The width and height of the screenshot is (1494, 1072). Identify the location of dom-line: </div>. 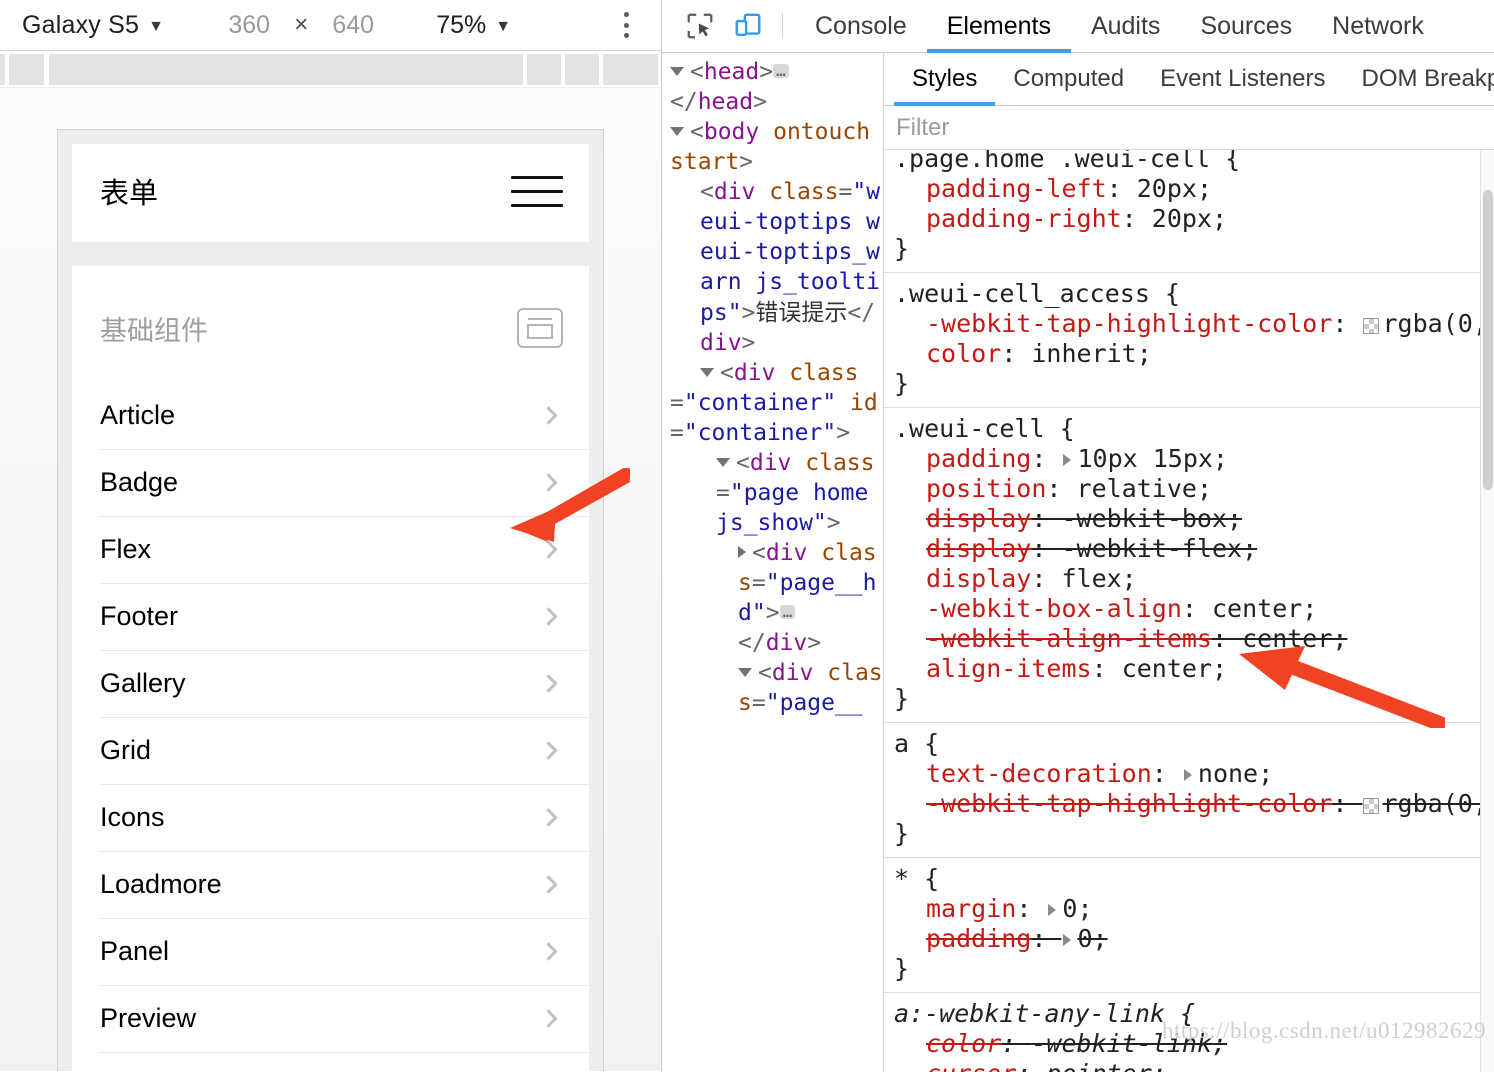
(772, 643).